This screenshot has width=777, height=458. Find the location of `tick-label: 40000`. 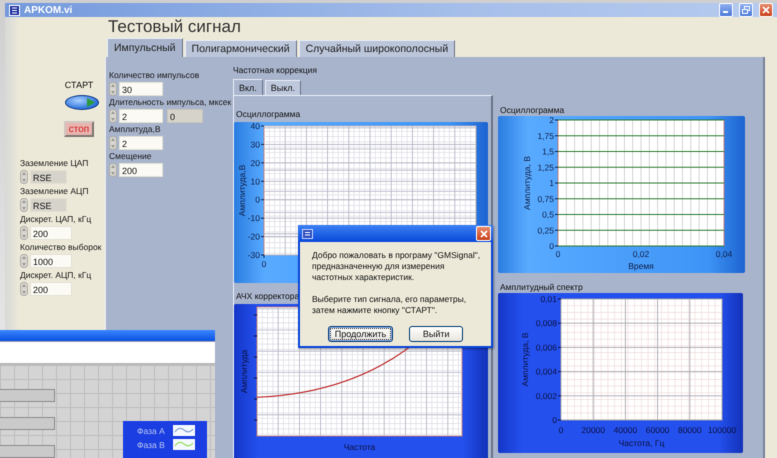

tick-label: 40000 is located at coordinates (626, 430).